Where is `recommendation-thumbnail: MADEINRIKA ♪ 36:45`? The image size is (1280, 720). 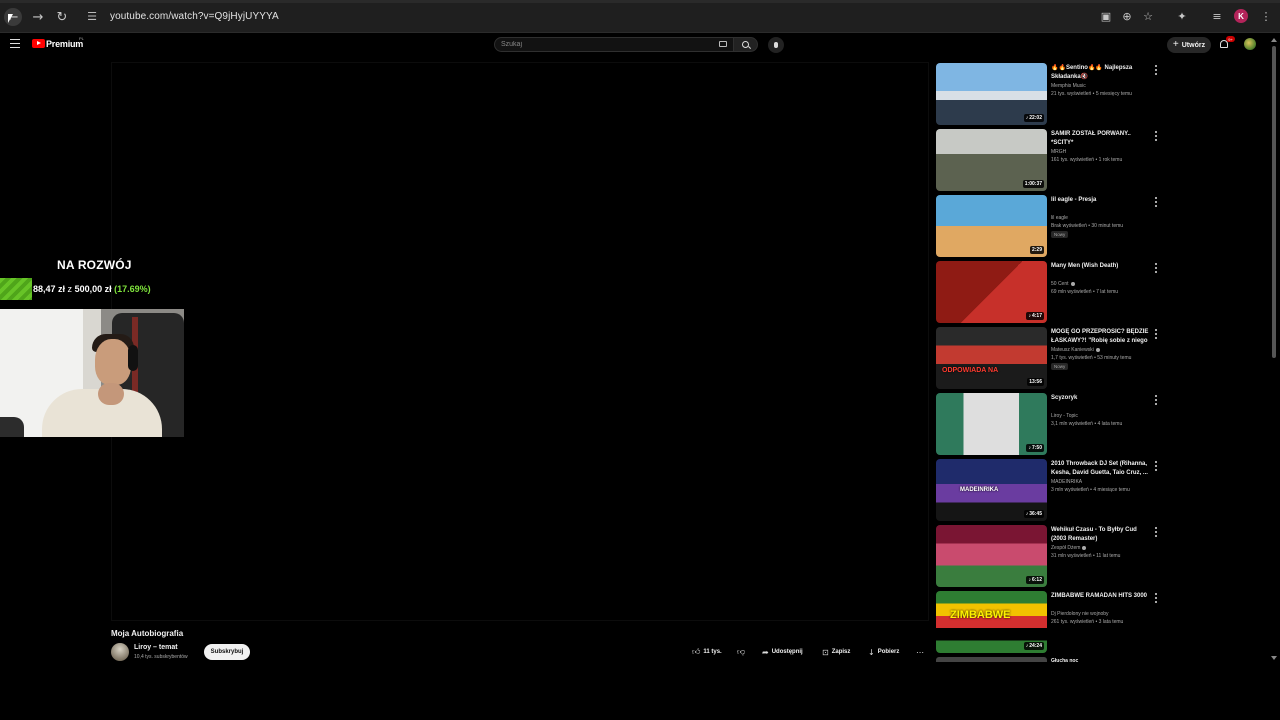
recommendation-thumbnail: MADEINRIKA ♪ 36:45 is located at coordinates (991, 490).